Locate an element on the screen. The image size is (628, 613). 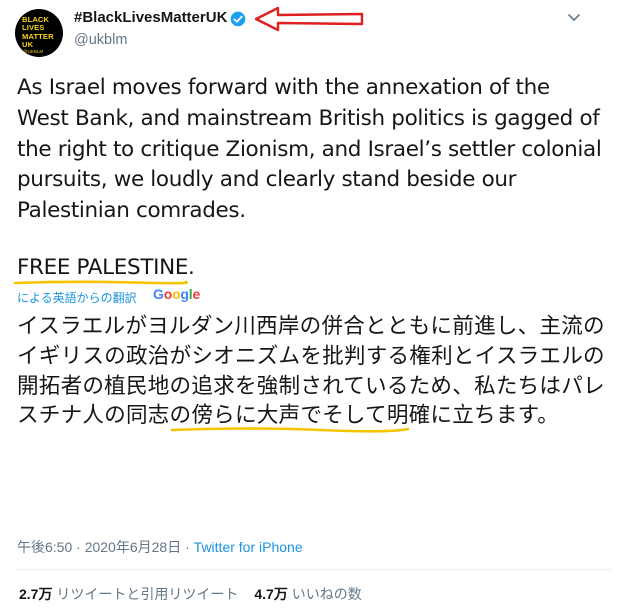
yellow-underline-annotation is located at coordinates (100, 282).